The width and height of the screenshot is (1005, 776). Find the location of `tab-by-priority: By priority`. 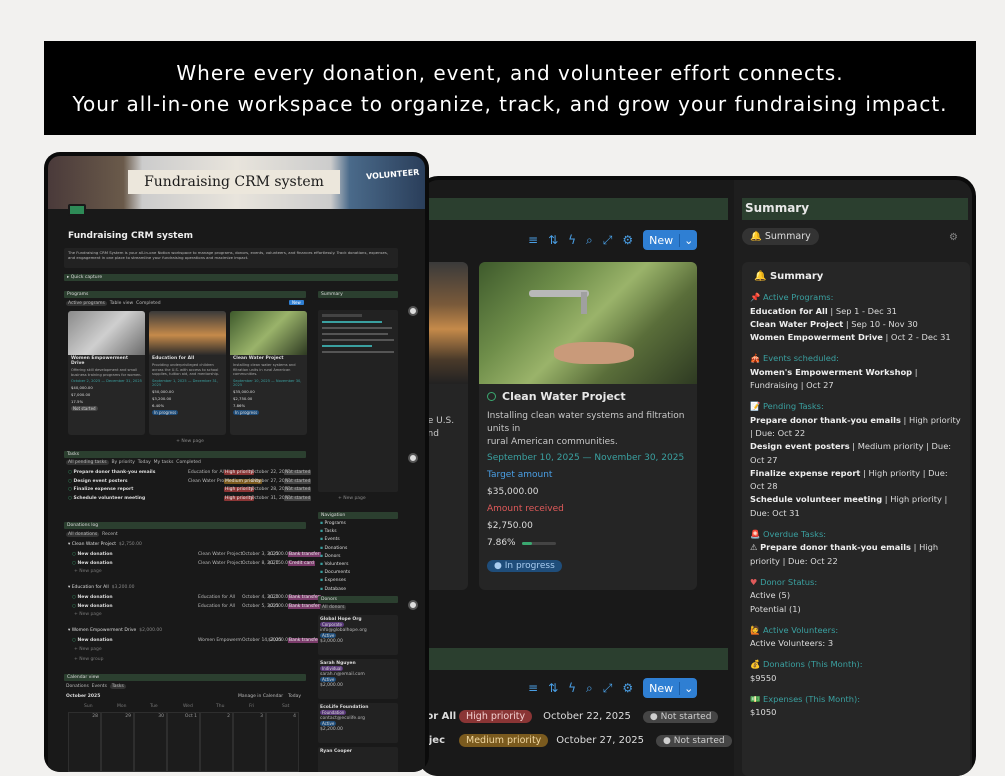

tab-by-priority: By priority is located at coordinates (122, 462).